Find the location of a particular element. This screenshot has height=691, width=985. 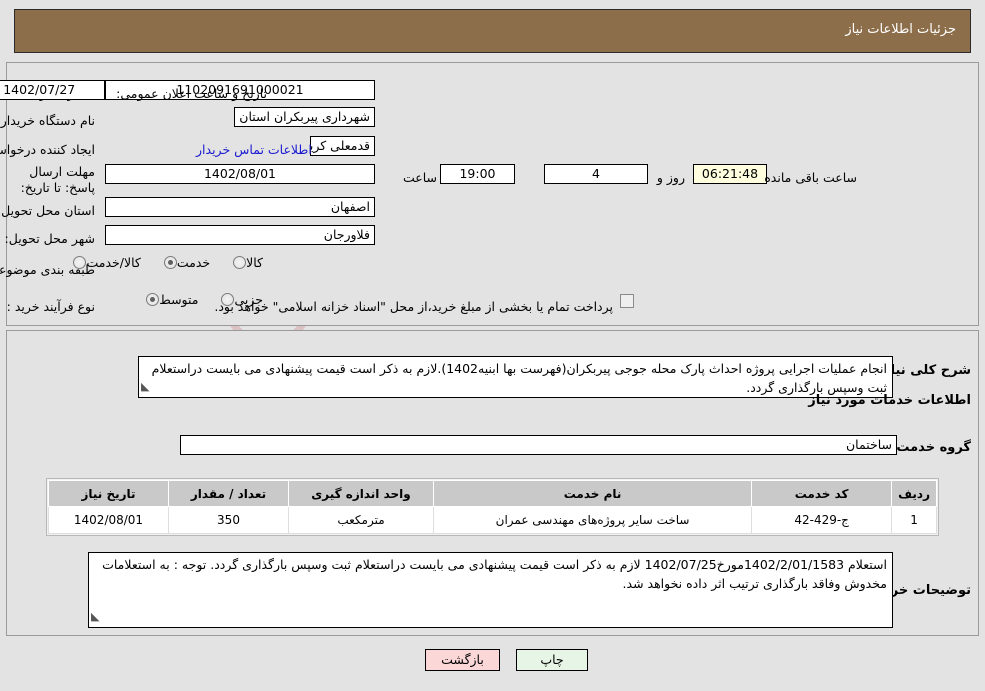

category-option-label: کالا is located at coordinates (254, 262).